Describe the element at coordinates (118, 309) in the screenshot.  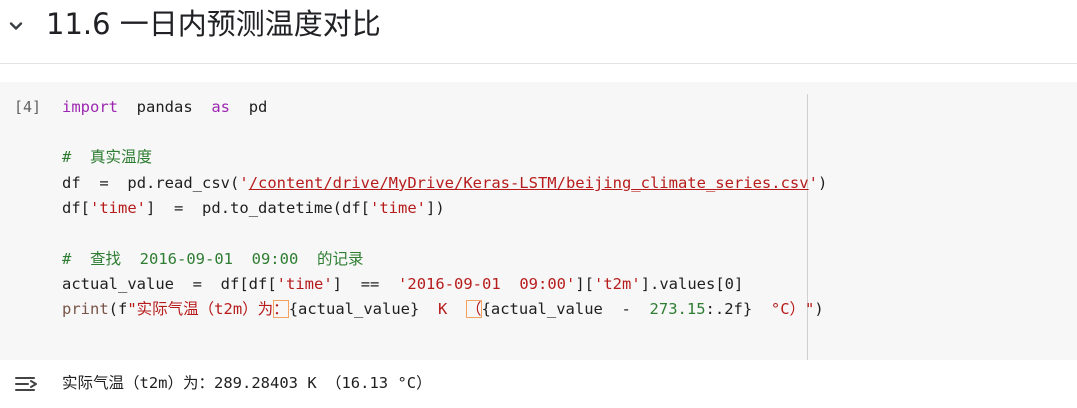
I see `paren: (f` at that location.